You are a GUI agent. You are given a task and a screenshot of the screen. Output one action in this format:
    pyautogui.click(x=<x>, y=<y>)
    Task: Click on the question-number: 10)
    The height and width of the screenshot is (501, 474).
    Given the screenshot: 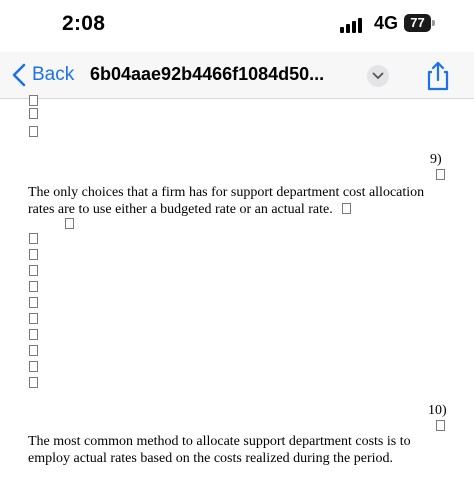 What is the action you would take?
    pyautogui.click(x=437, y=410)
    